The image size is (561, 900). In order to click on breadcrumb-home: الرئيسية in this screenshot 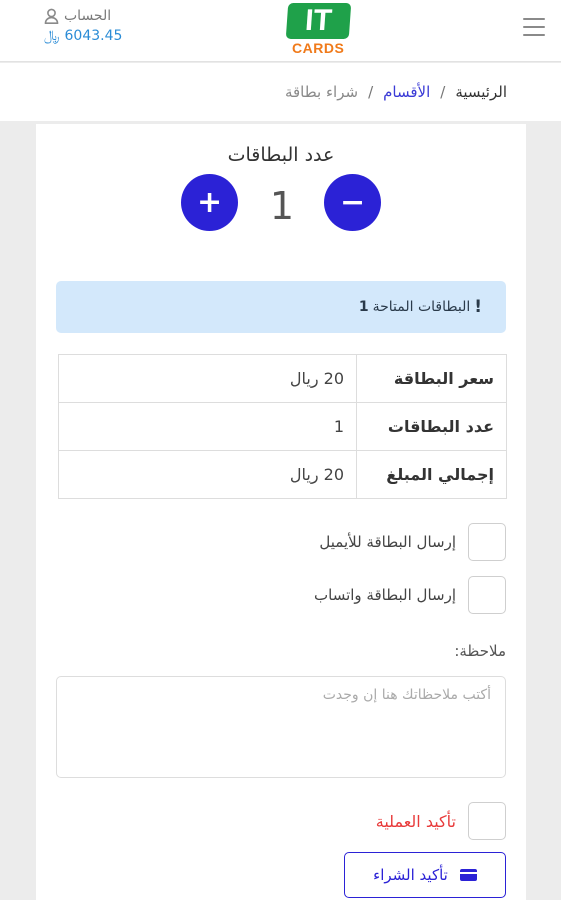, I will do `click(481, 92)`.